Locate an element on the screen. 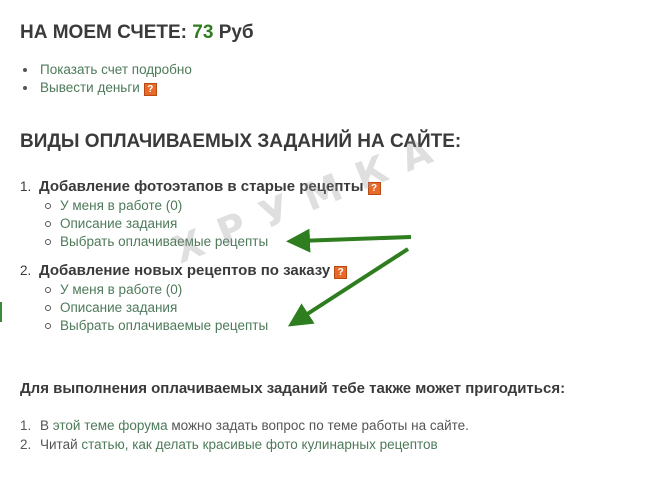 Image resolution: width=649 pixels, height=484 pixels. list-item: Показать счет подробно is located at coordinates (106, 70).